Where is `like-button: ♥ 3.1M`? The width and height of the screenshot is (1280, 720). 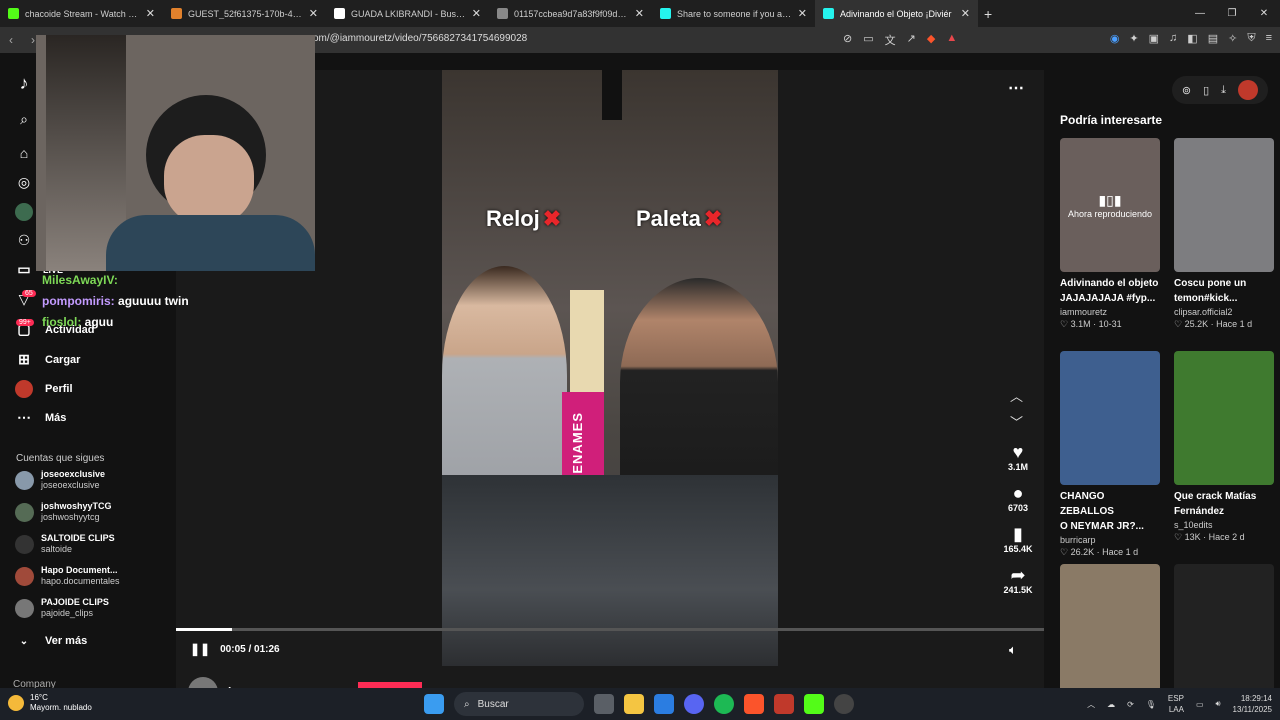 like-button: ♥ 3.1M is located at coordinates (1018, 457).